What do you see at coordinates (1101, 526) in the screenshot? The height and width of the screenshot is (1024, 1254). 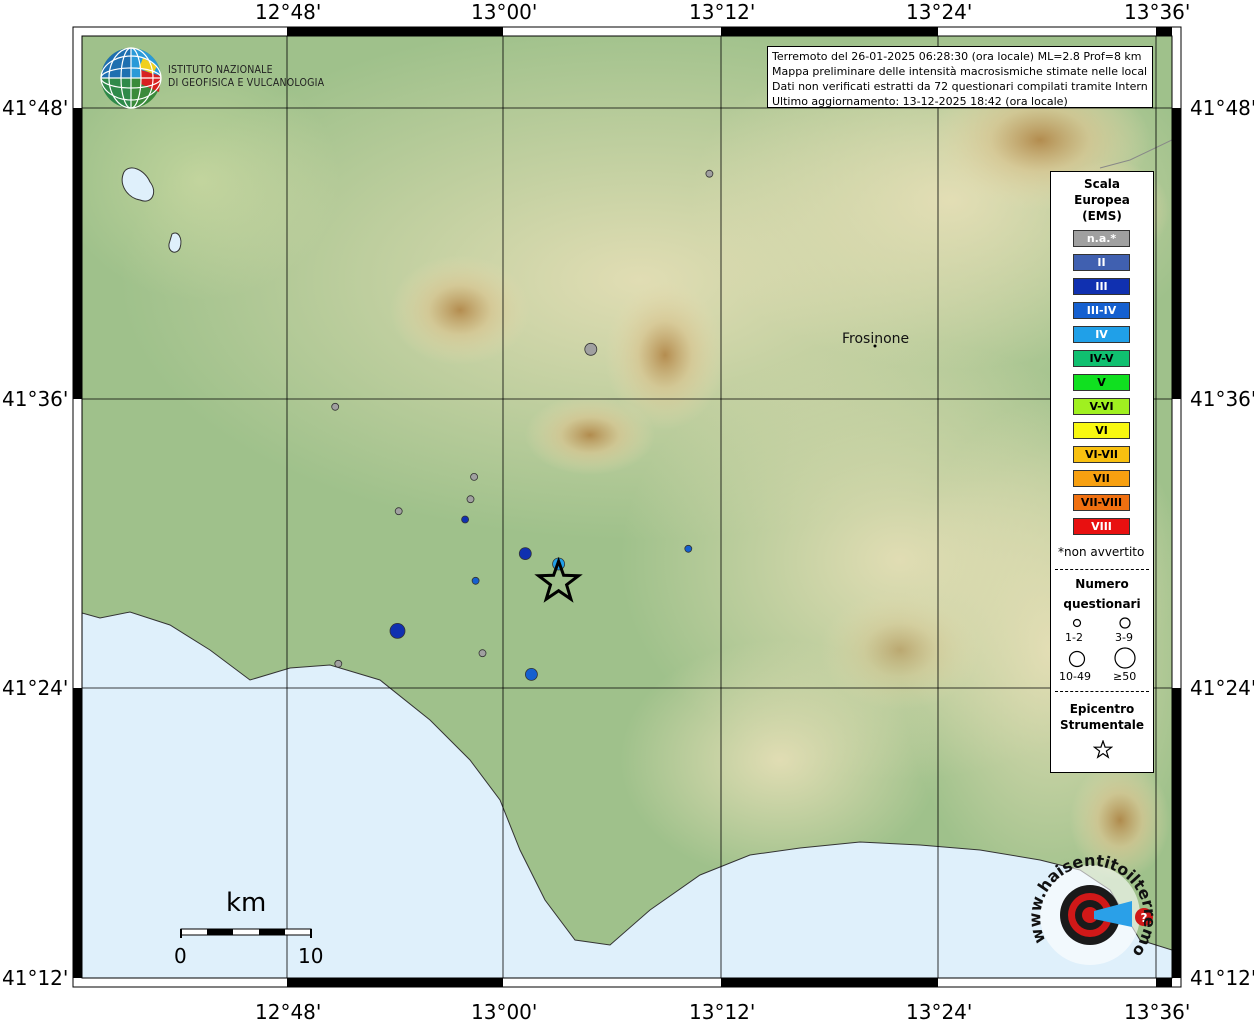 I see `ems-item: VIII` at bounding box center [1101, 526].